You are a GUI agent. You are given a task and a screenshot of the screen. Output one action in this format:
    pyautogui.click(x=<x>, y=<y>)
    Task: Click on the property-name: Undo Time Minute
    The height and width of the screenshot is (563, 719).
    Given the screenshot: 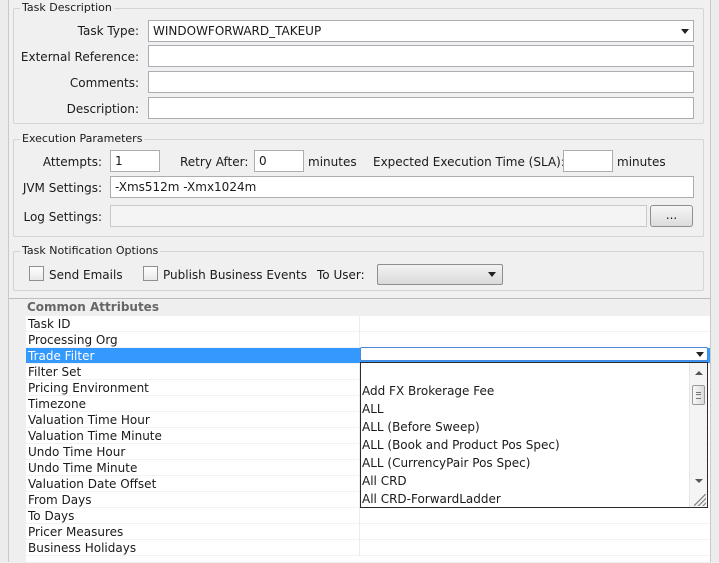 What is the action you would take?
    pyautogui.click(x=83, y=468)
    